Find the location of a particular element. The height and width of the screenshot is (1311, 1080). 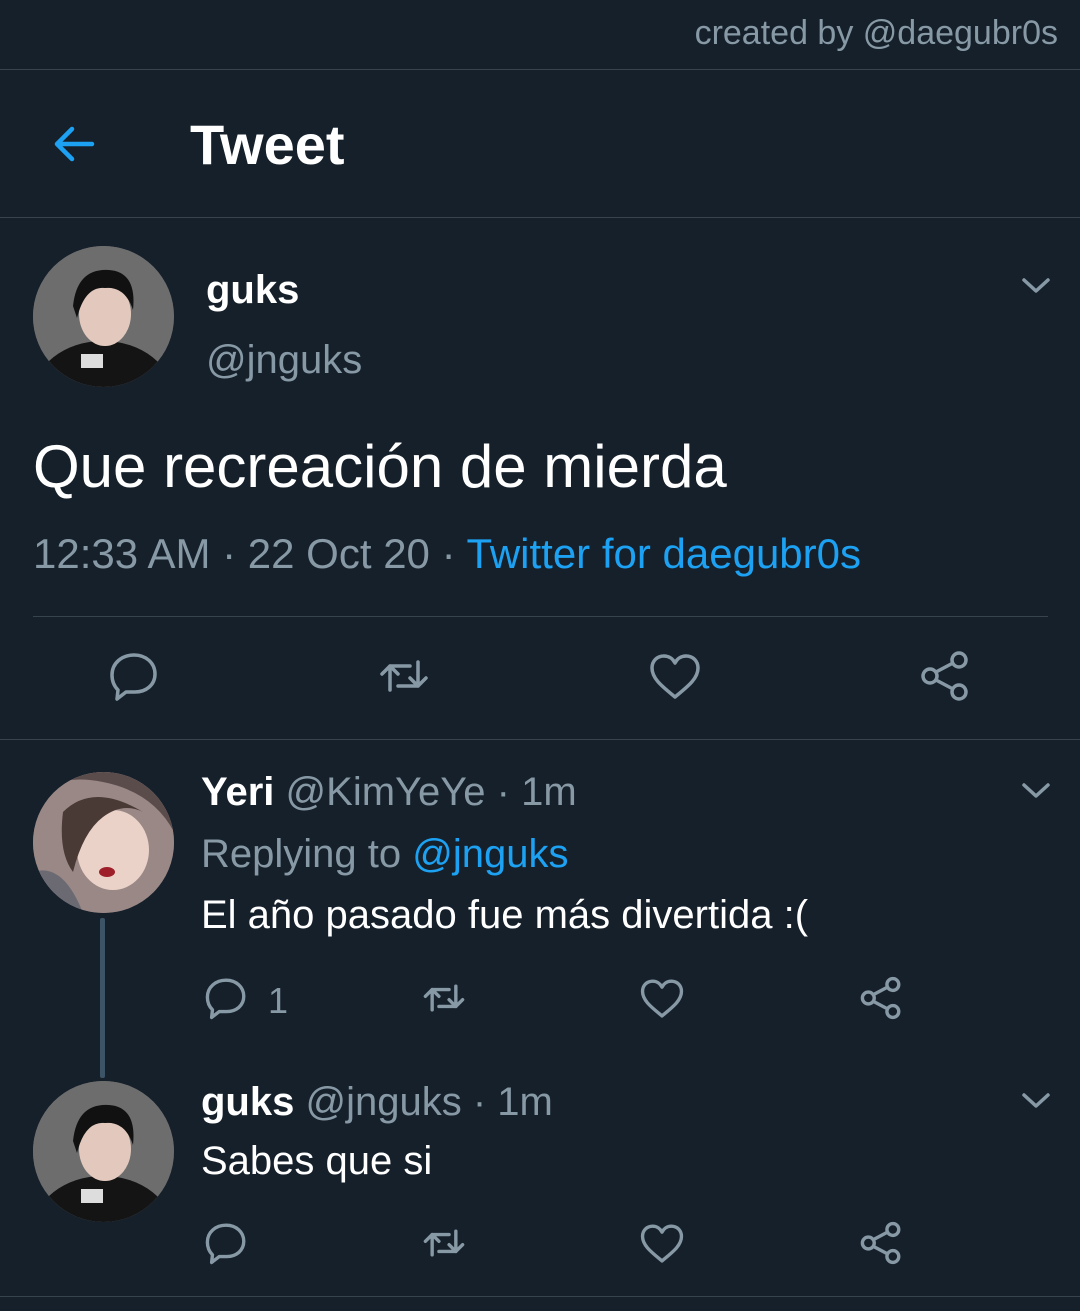

back-button is located at coordinates (74, 144).